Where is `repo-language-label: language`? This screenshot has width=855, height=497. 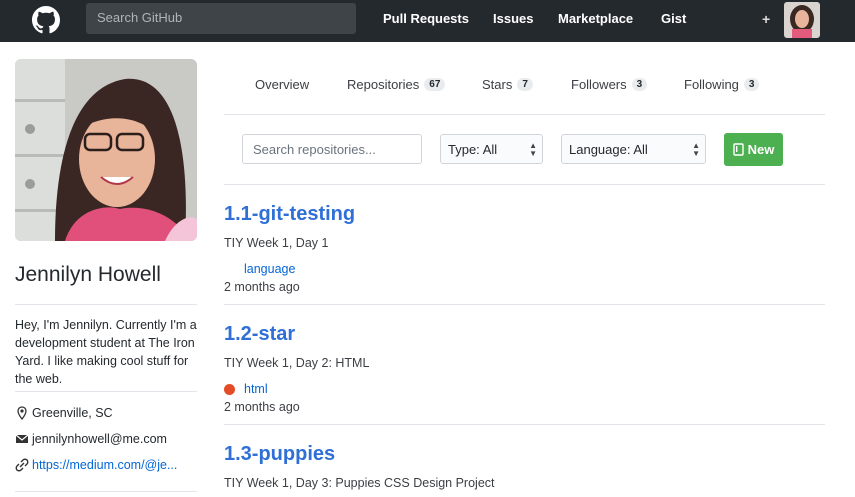
repo-language-label: language is located at coordinates (270, 269).